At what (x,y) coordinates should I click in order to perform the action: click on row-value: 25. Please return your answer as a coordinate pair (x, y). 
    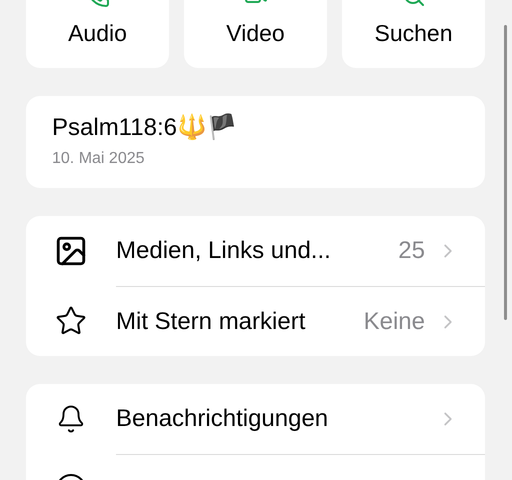
    Looking at the image, I should click on (411, 251).